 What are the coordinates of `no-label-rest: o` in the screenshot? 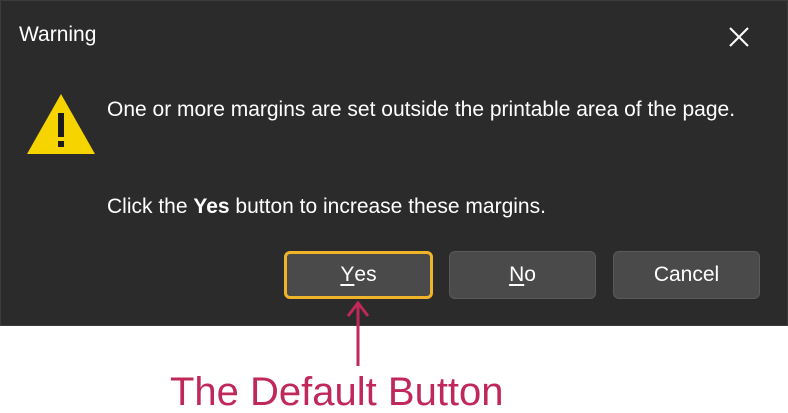 It's located at (530, 274).